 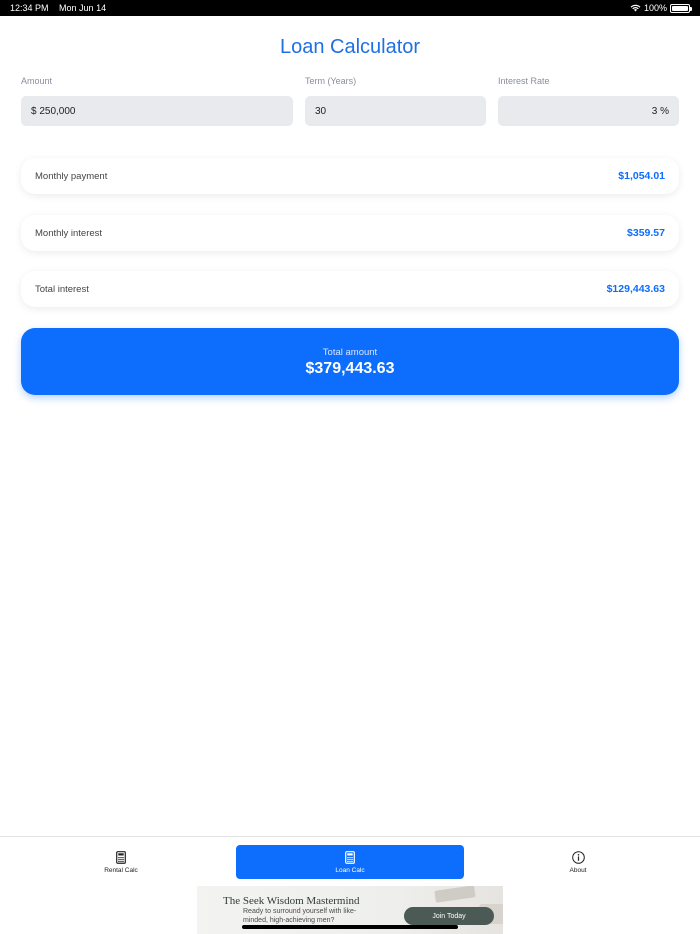 What do you see at coordinates (350, 870) in the screenshot?
I see `tab-loan-calc-label: Loan Calc` at bounding box center [350, 870].